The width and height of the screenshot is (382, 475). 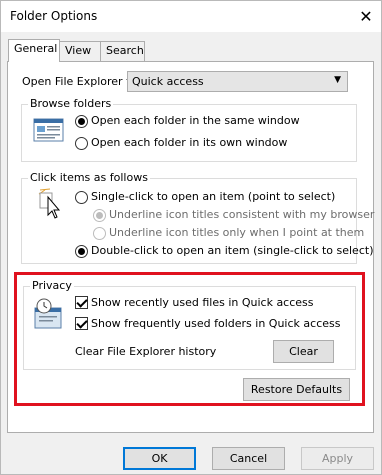 I want to click on open-explorer-dropdown: Quick access ▼, so click(x=237, y=81).